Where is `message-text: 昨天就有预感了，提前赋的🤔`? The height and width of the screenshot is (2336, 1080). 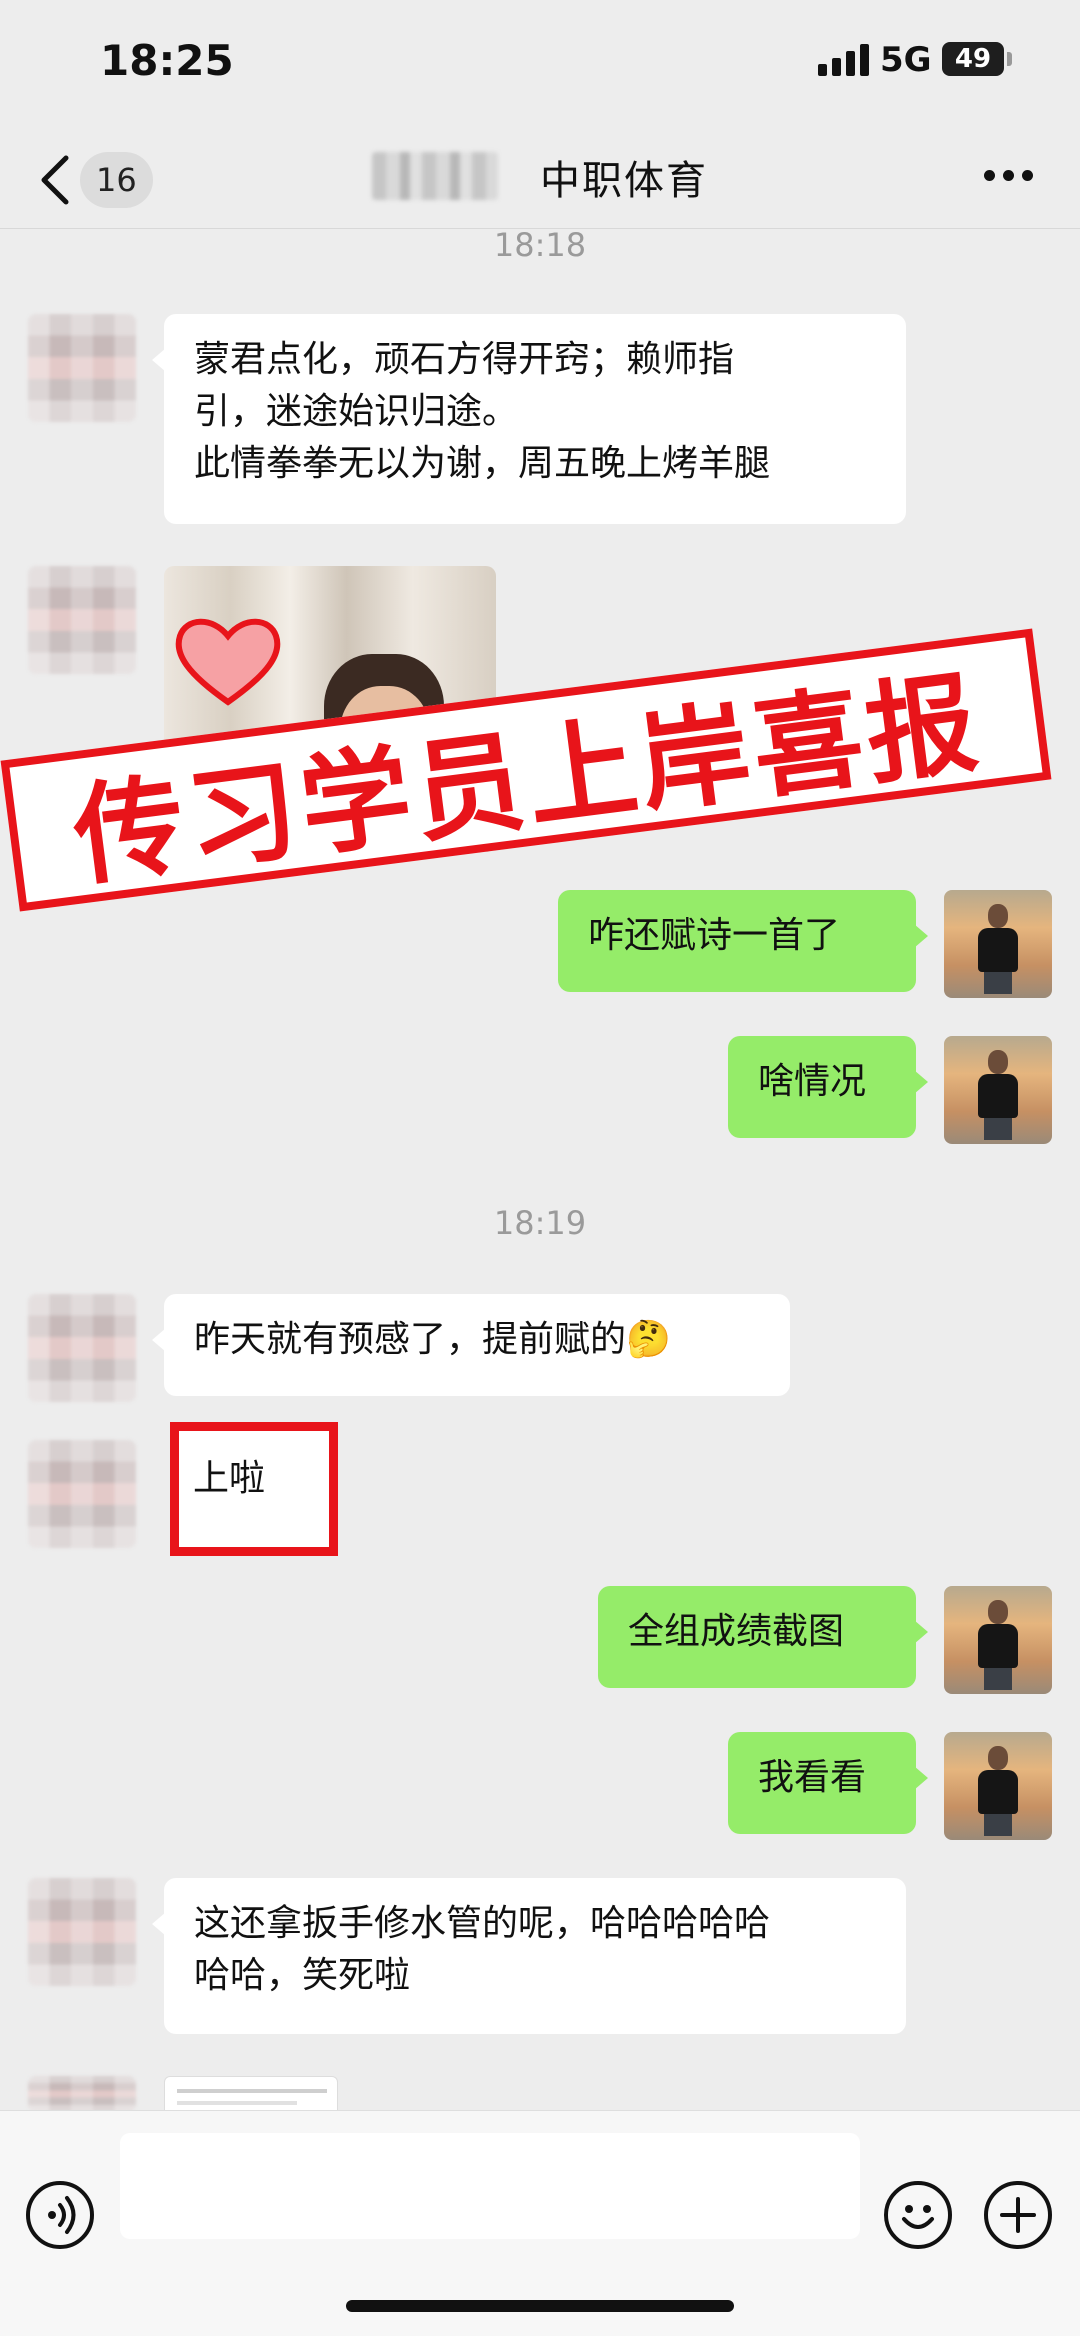 message-text: 昨天就有预感了，提前赋的🤔 is located at coordinates (432, 1339).